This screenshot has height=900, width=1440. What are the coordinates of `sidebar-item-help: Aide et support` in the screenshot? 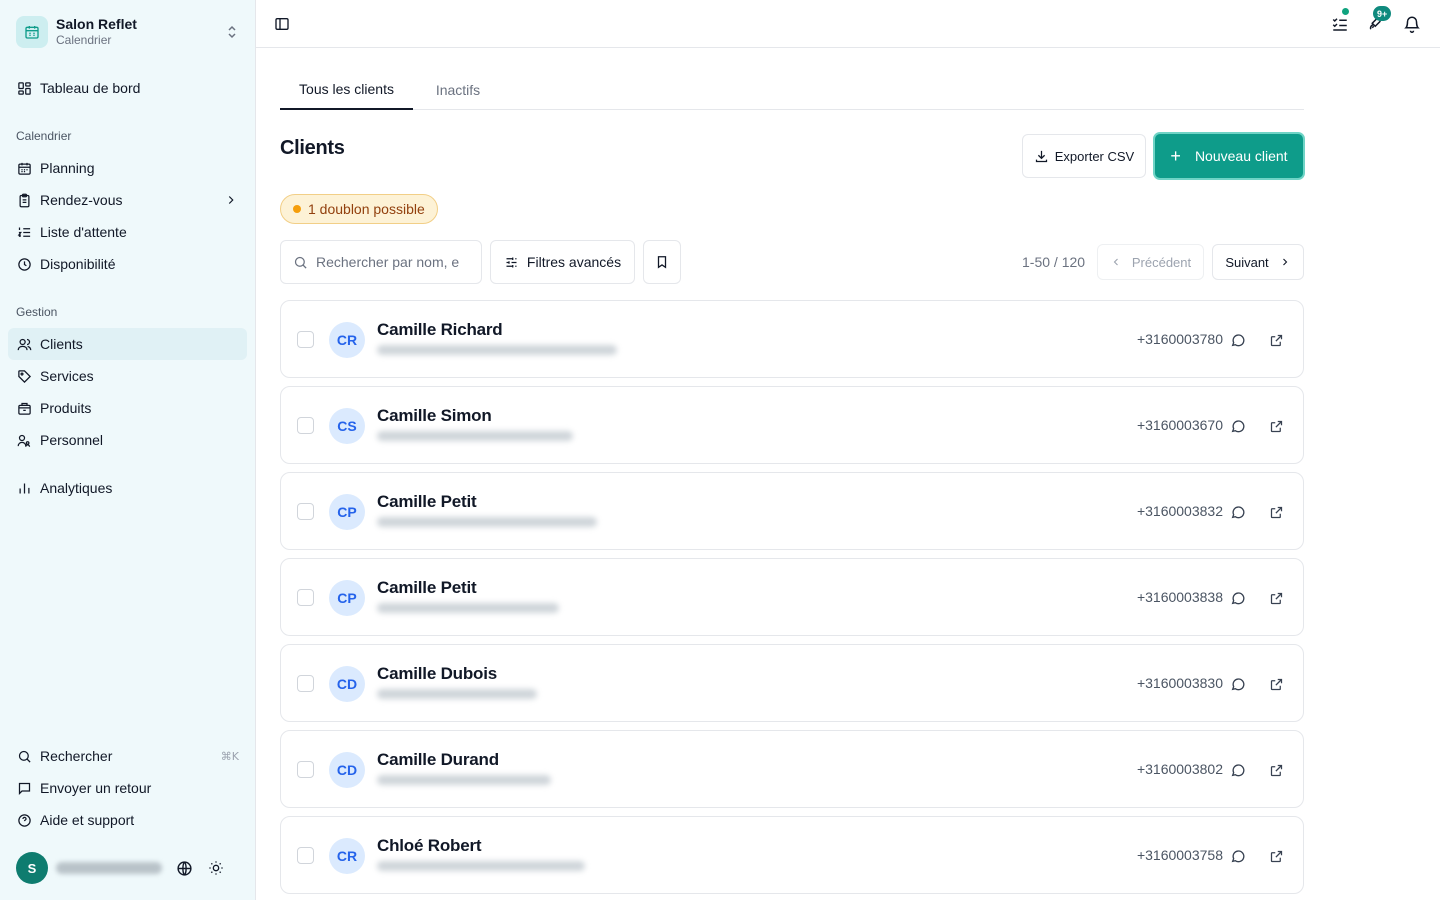 It's located at (127, 820).